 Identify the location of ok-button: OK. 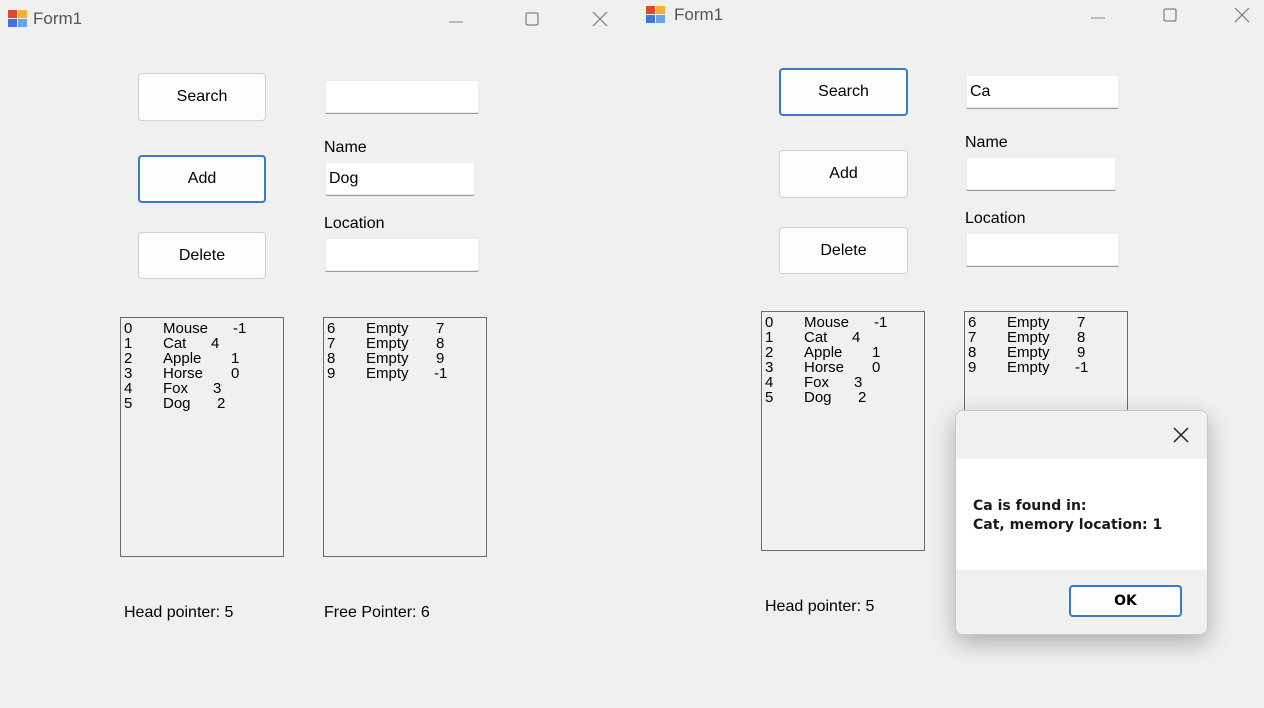
(1125, 601).